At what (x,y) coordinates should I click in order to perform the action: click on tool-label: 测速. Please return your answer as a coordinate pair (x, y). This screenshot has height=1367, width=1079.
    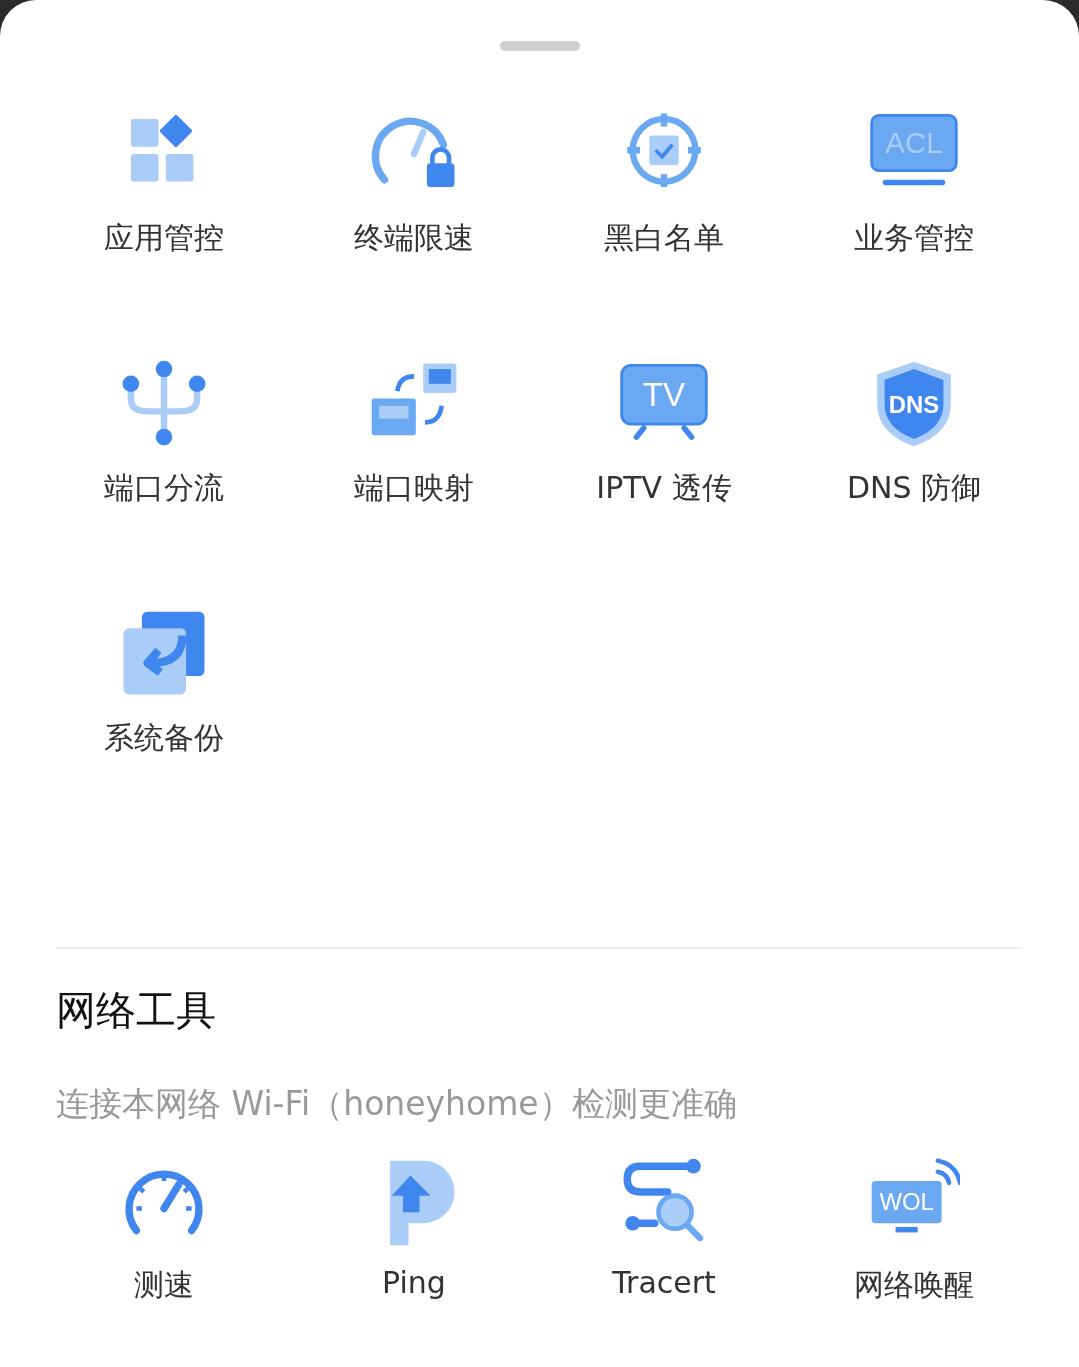
    Looking at the image, I should click on (164, 1285).